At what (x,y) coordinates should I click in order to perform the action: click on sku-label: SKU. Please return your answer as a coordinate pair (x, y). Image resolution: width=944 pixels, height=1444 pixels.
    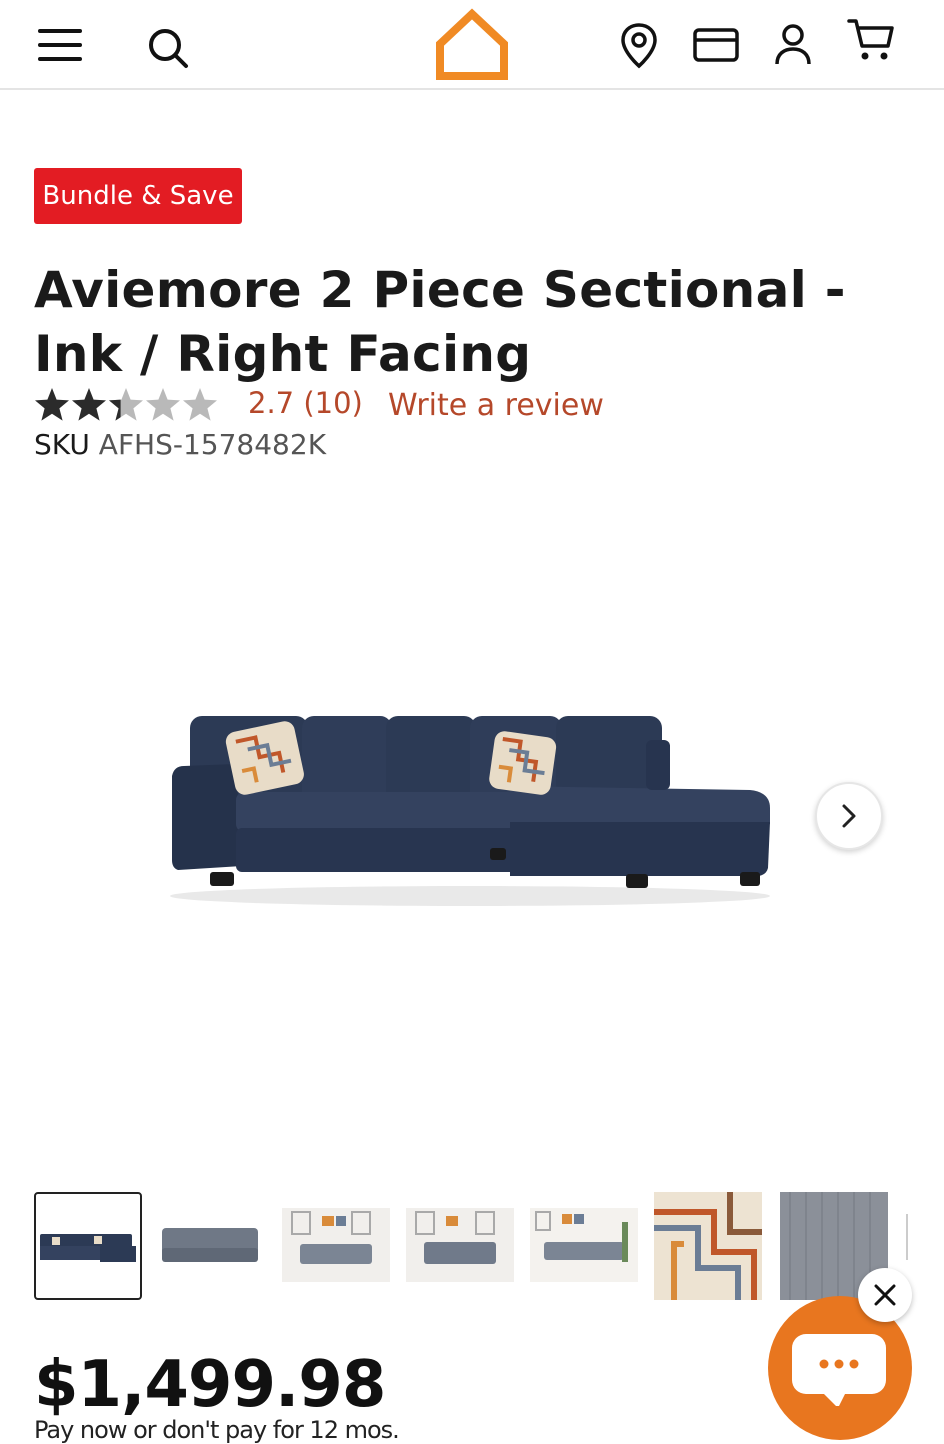
    Looking at the image, I should click on (62, 444).